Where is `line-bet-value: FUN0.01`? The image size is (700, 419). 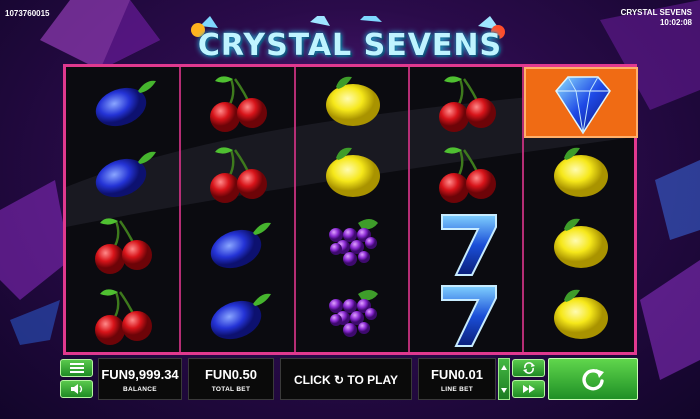
line-bet-value: FUN0.01 is located at coordinates (457, 374).